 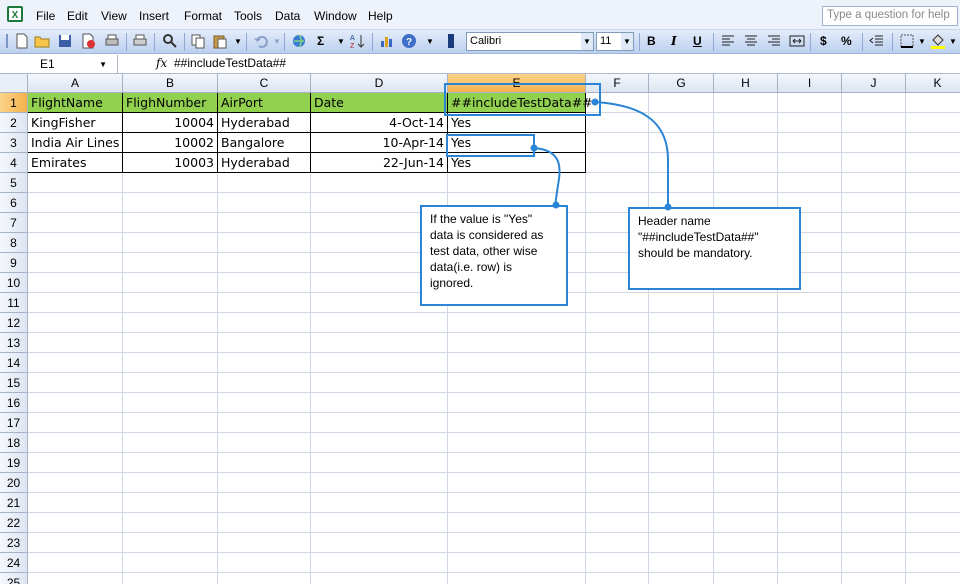 I want to click on cell-i25, so click(x=810, y=578).